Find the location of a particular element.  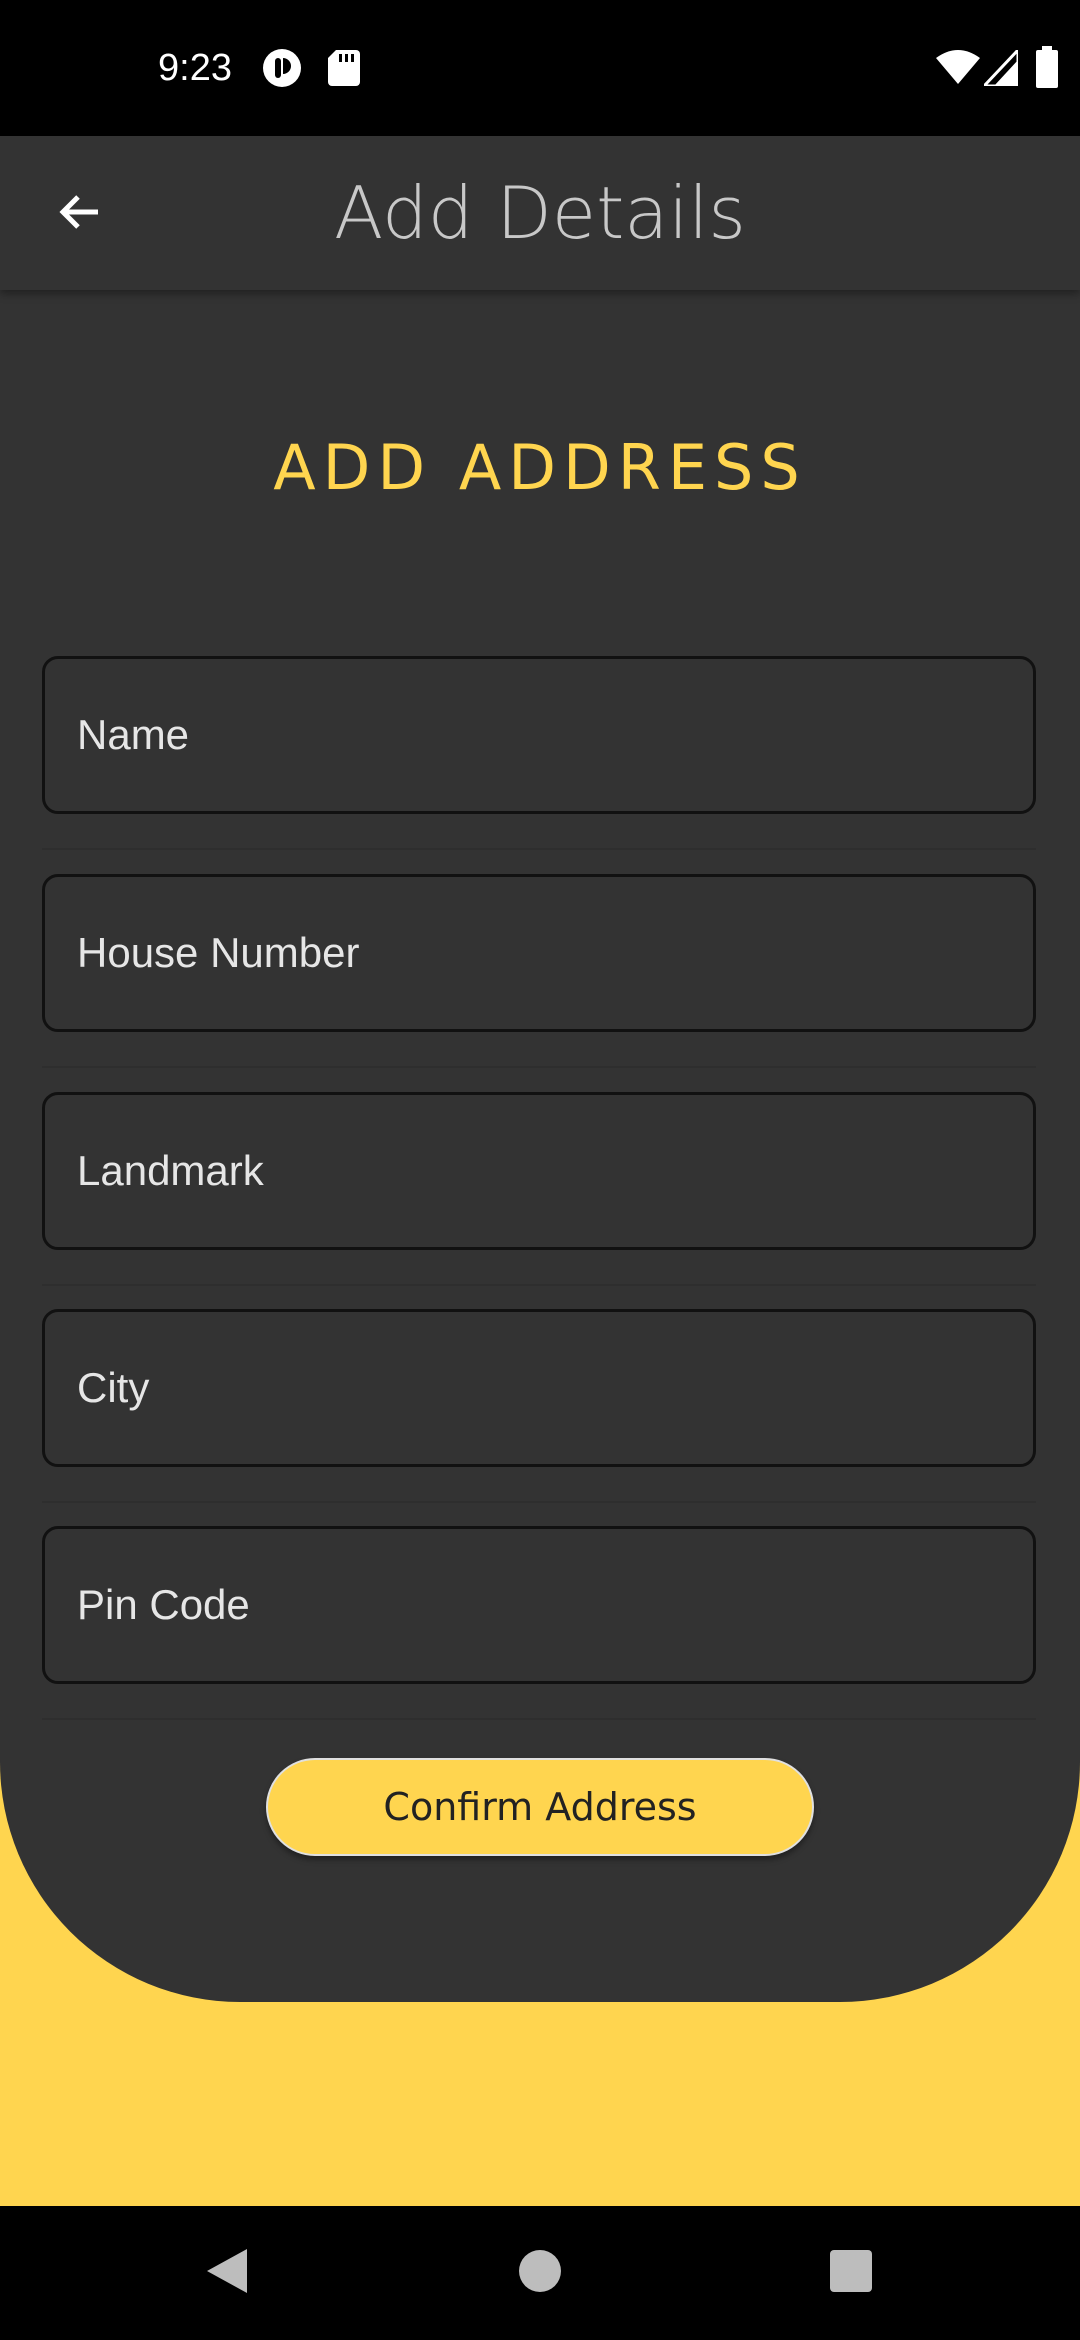

podcast-app-icon is located at coordinates (282, 70).